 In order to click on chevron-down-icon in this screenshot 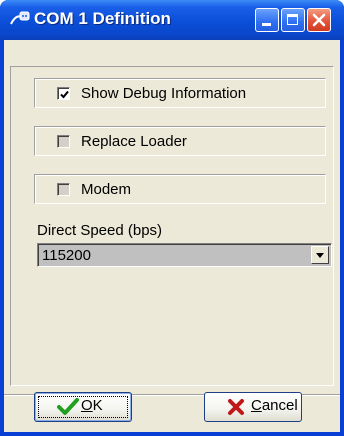, I will do `click(320, 255)`.